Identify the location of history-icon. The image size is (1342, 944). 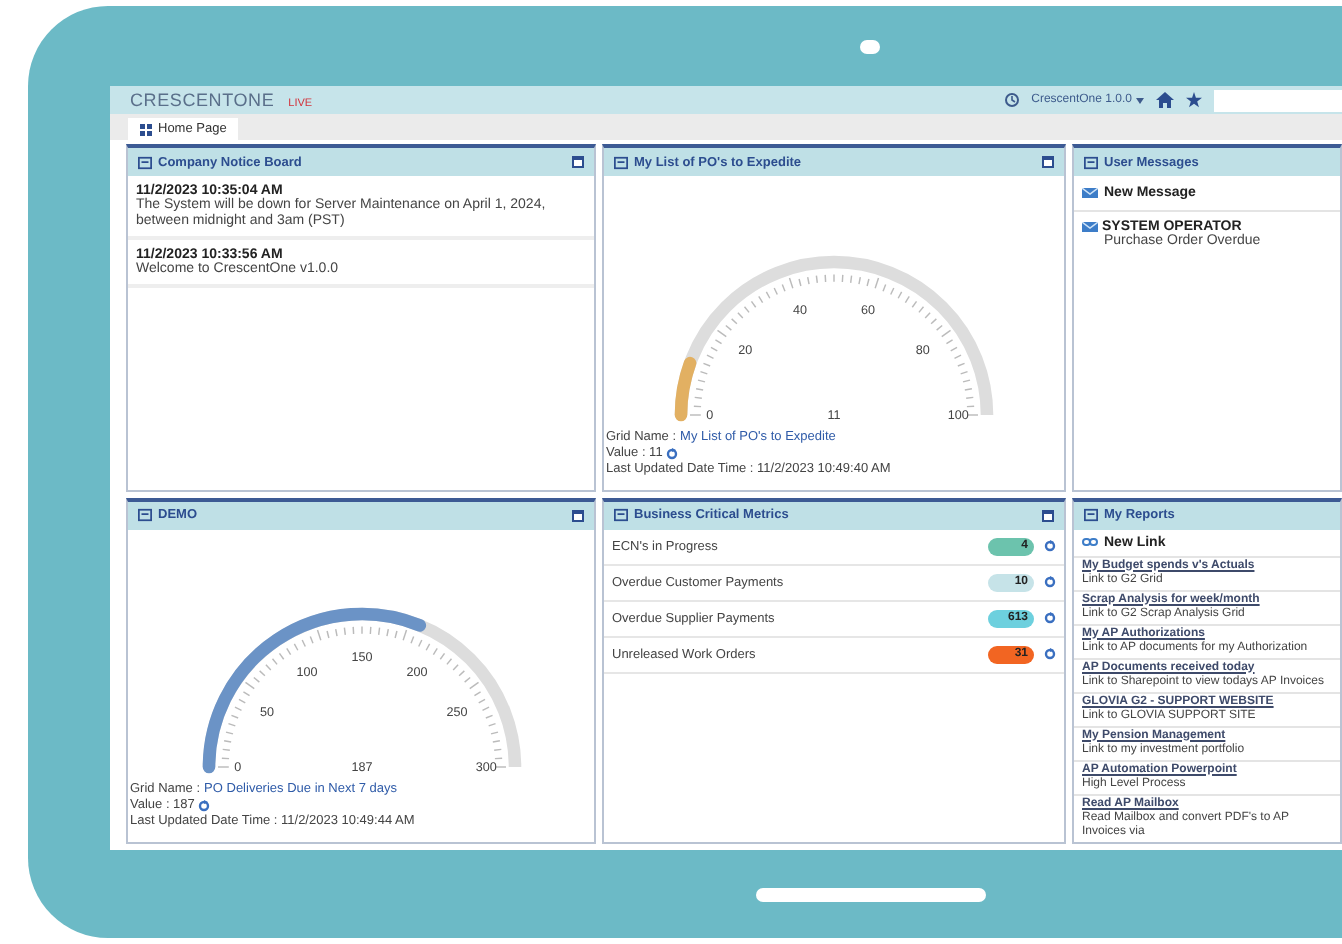
(1011, 100).